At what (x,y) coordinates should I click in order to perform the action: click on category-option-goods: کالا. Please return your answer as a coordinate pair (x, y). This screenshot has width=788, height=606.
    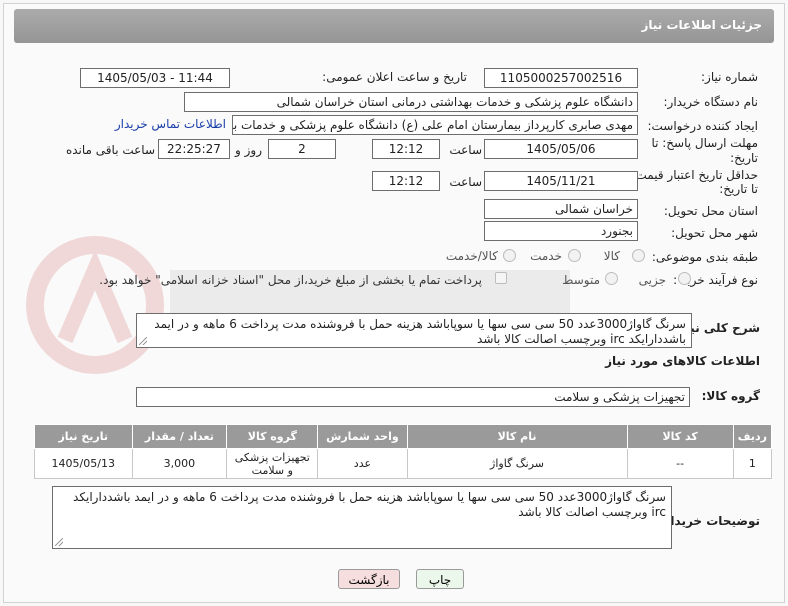
    Looking at the image, I should click on (611, 256).